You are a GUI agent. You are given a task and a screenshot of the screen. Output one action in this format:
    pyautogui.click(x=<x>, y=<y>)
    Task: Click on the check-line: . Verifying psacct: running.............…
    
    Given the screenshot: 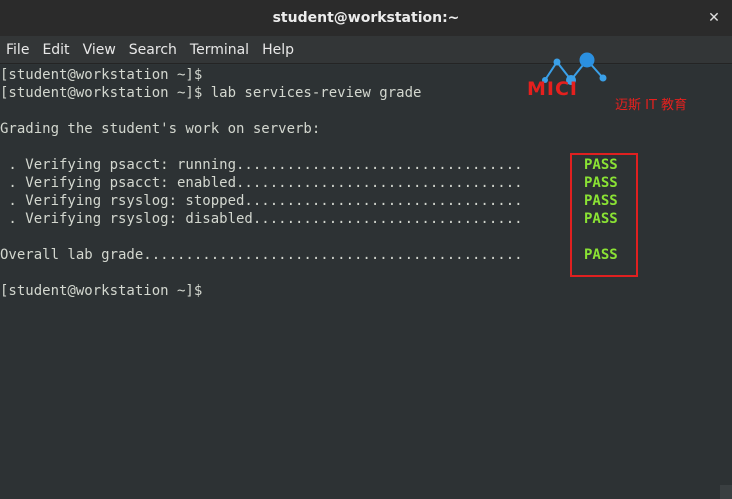 What is the action you would take?
    pyautogui.click(x=261, y=165)
    